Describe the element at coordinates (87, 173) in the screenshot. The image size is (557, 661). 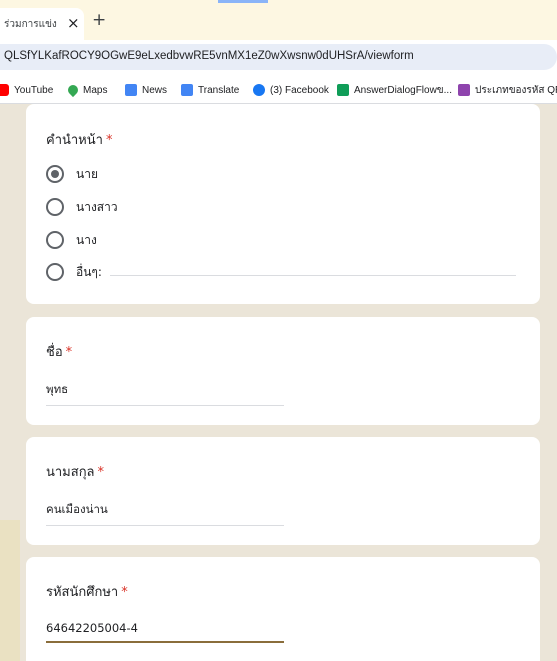
I see `radio-label: นาย` at that location.